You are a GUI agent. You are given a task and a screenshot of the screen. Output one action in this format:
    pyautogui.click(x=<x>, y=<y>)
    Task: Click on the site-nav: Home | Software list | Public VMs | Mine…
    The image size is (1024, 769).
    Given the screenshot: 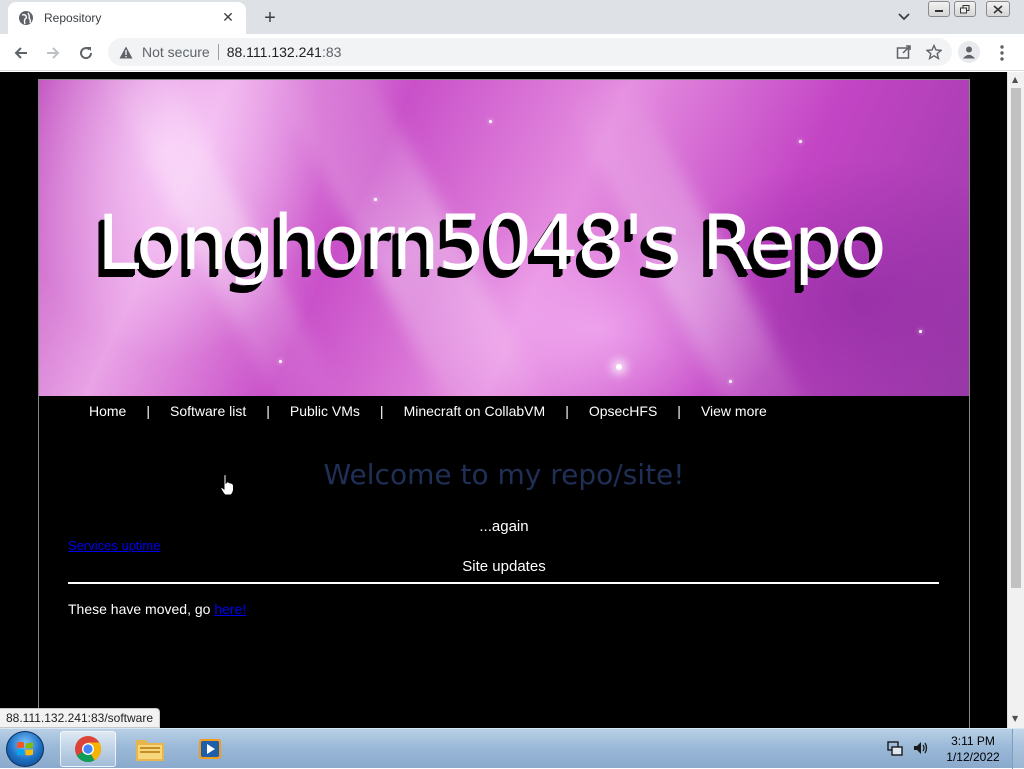 What is the action you would take?
    pyautogui.click(x=504, y=411)
    